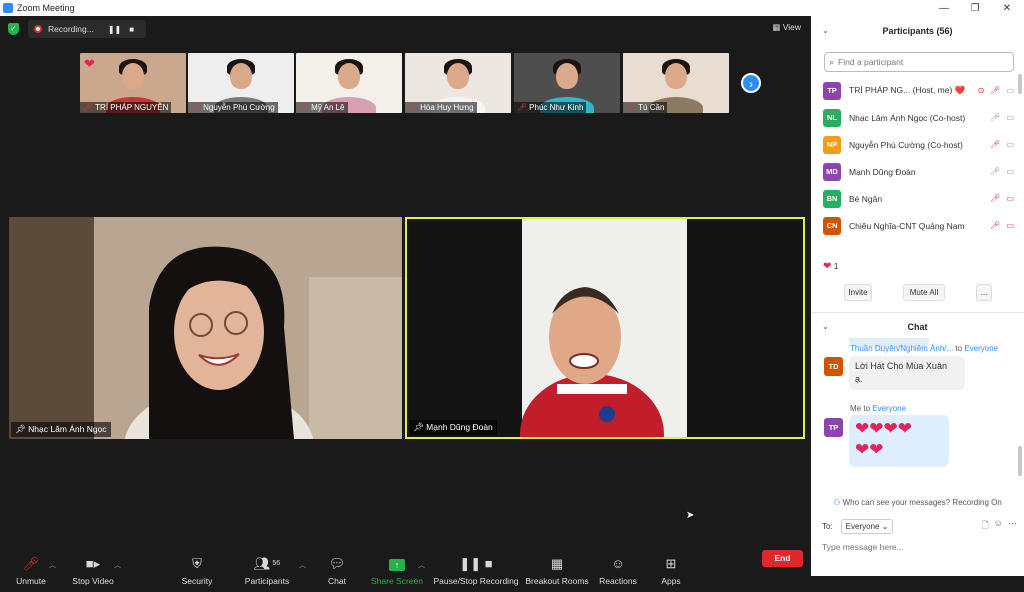  I want to click on breakout-rooms-label: Breakout Rooms, so click(557, 581).